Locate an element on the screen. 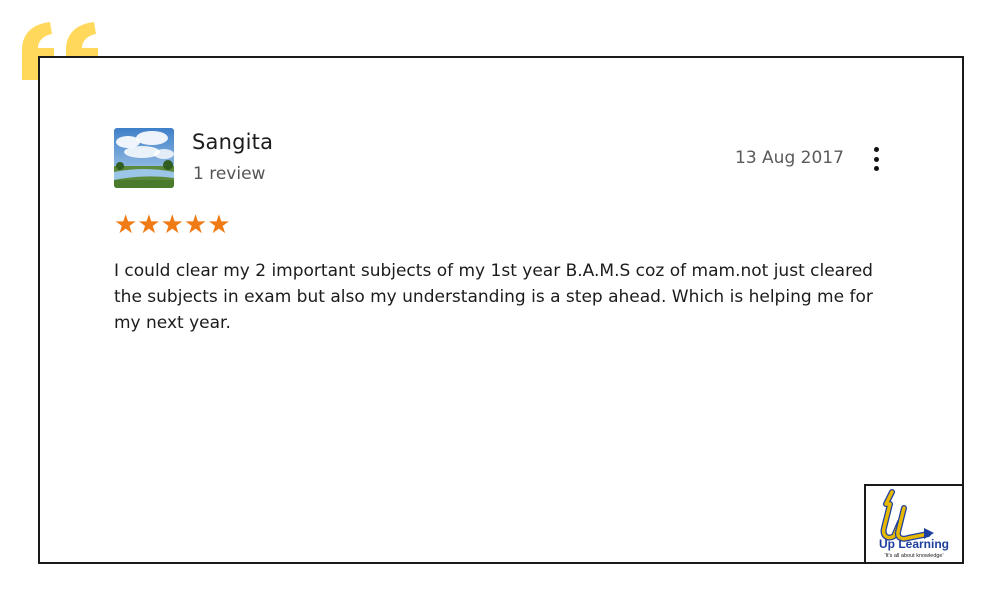  logo-name: Up Learning is located at coordinates (914, 544).